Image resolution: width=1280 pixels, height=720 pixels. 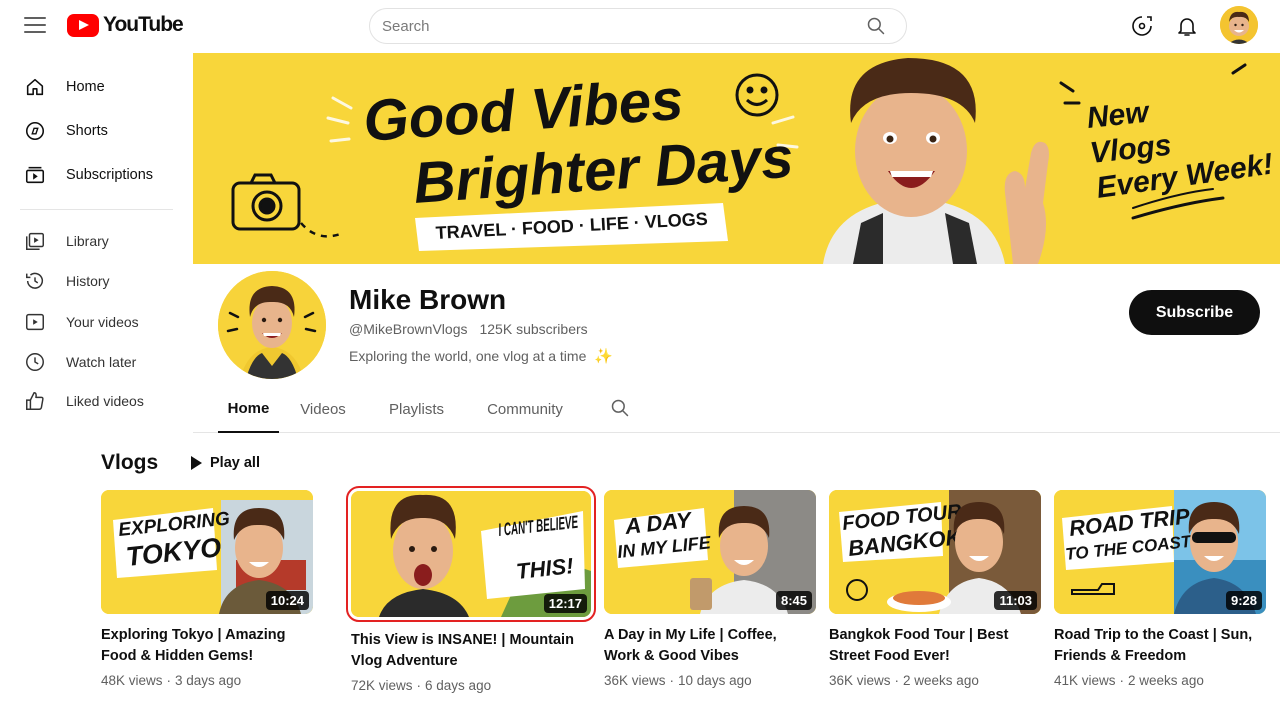 I want to click on video-thumbnail: FOOD TOUR BANGKOK 11:03, so click(x=935, y=552).